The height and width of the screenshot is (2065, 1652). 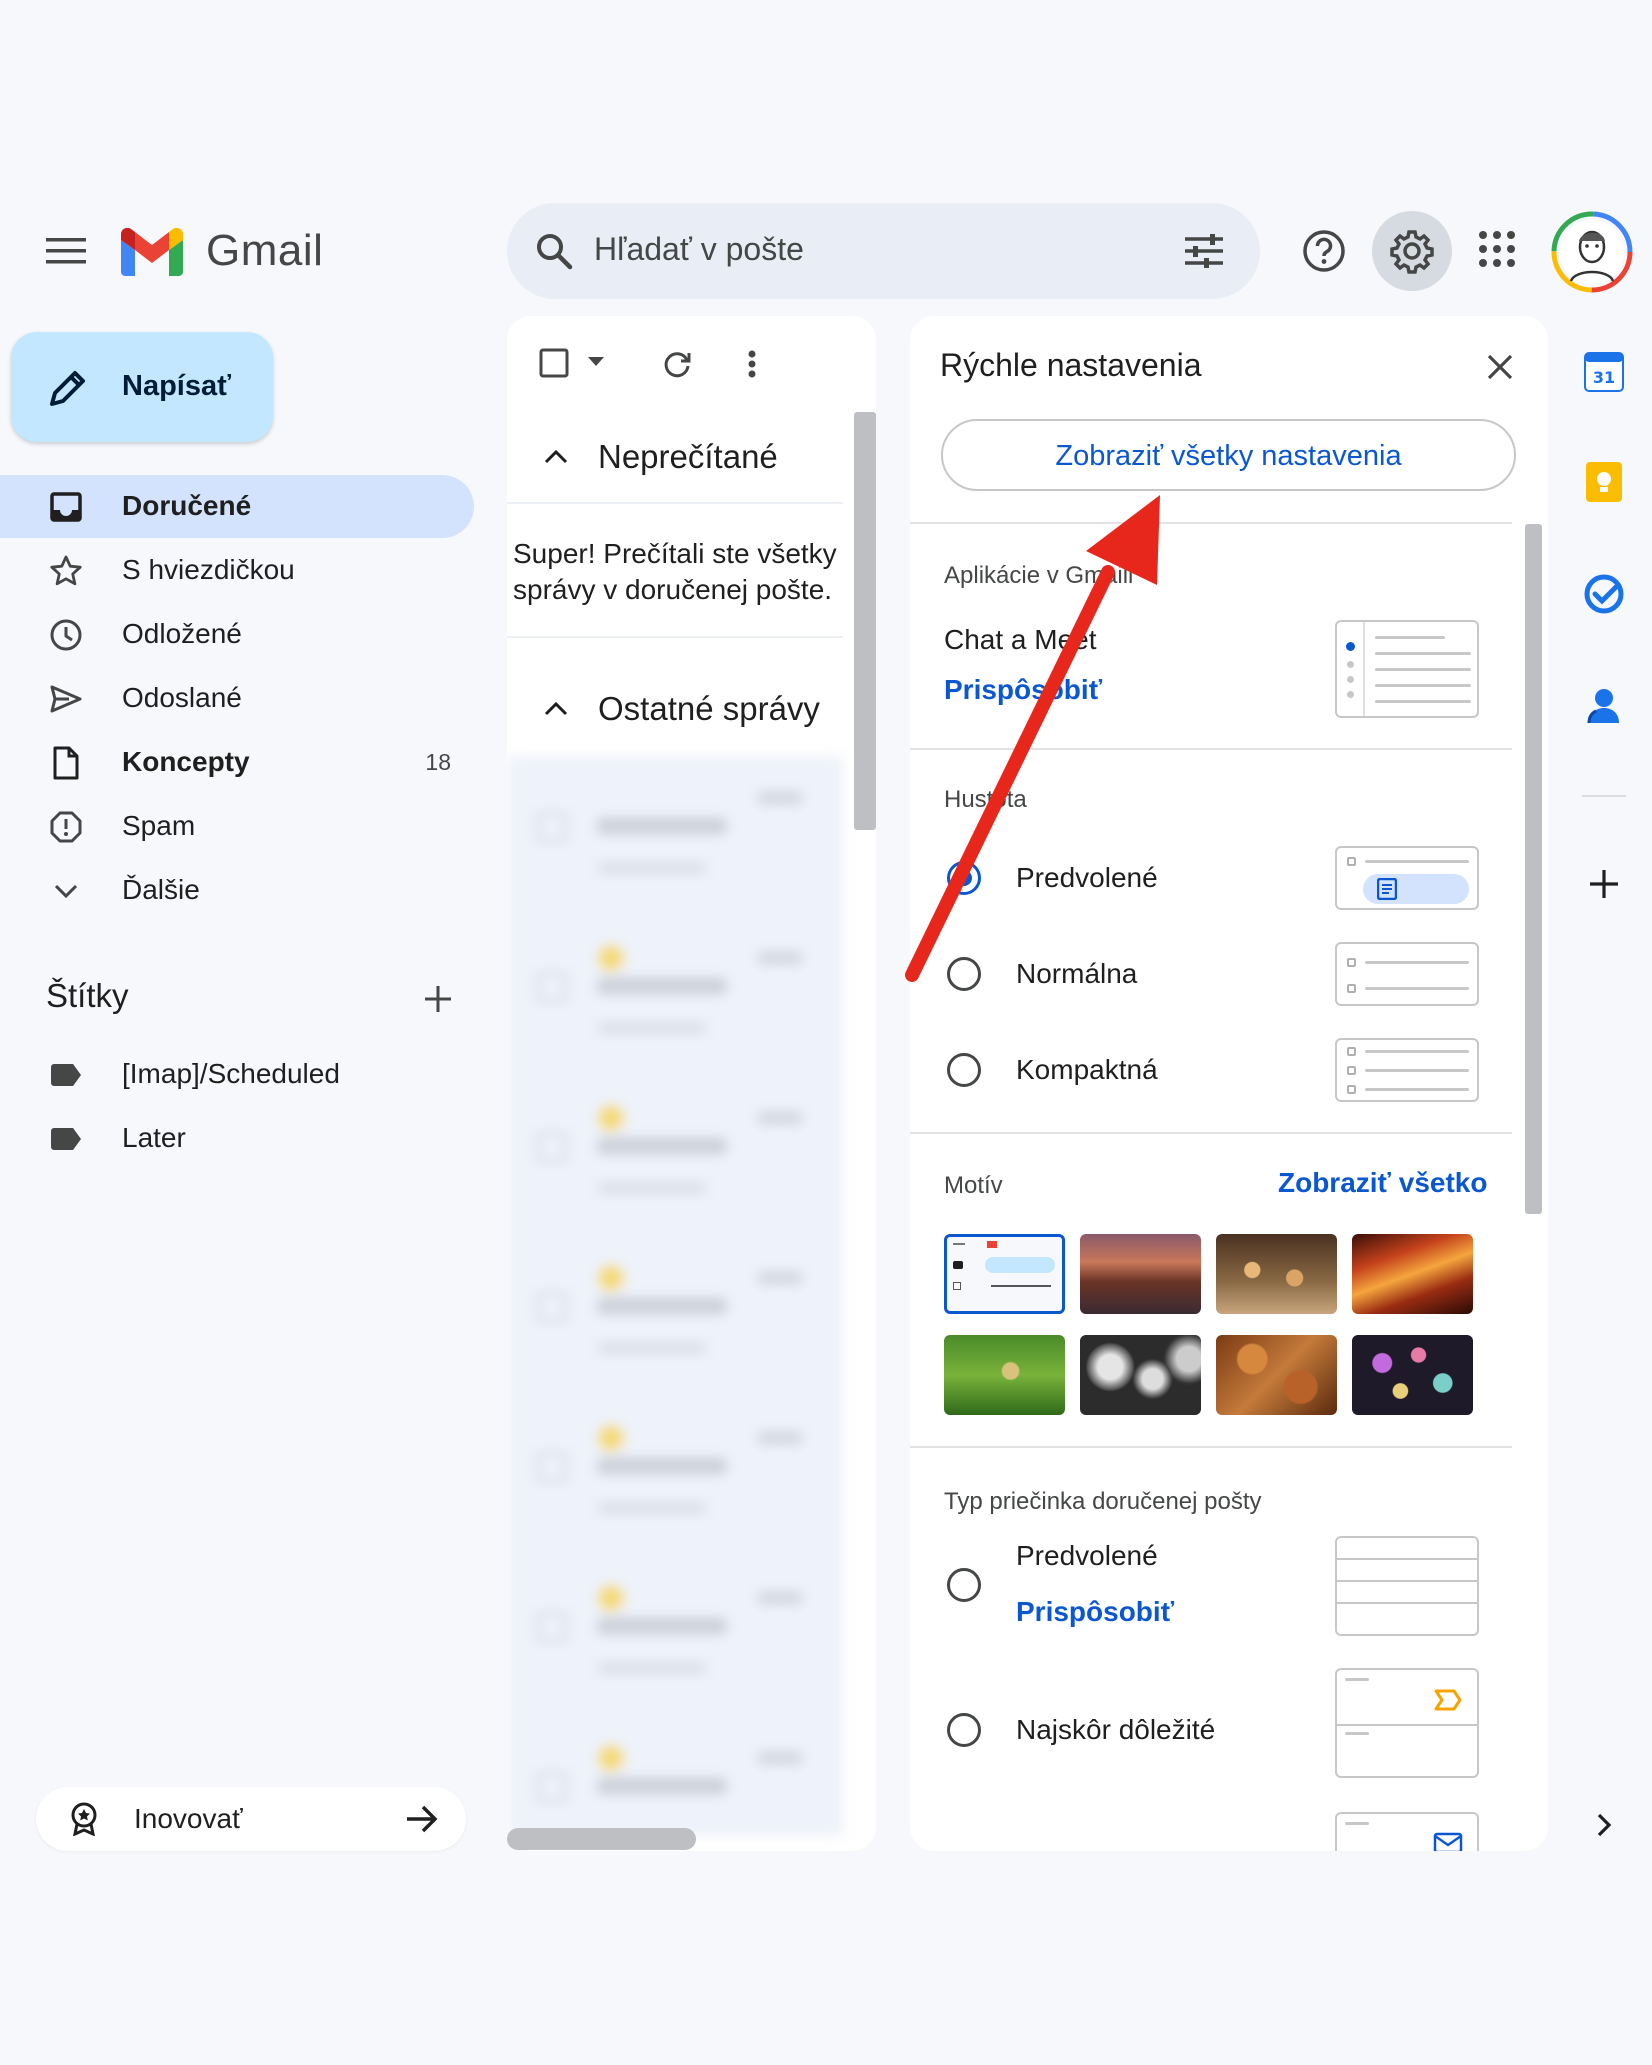 What do you see at coordinates (237, 634) in the screenshot?
I see `nav-item-snoozed: Odložené` at bounding box center [237, 634].